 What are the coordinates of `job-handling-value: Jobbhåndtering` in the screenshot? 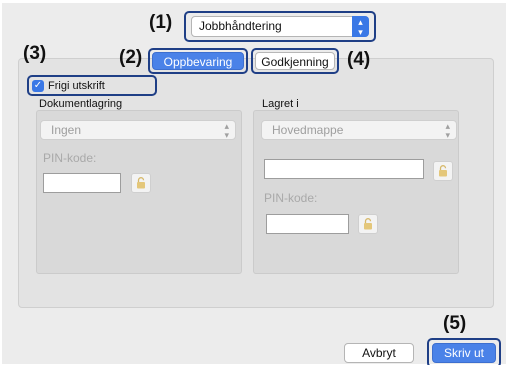 It's located at (240, 26).